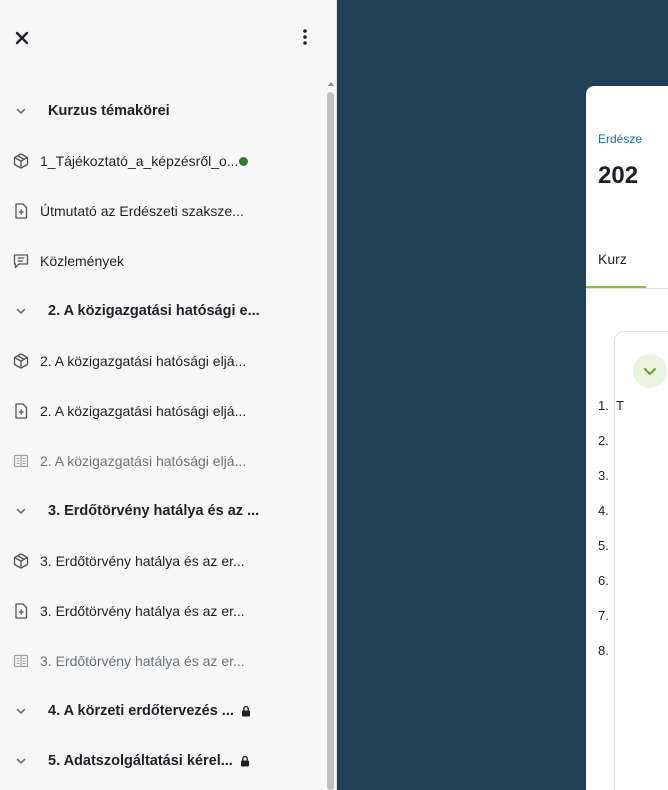 The image size is (668, 790). Describe the element at coordinates (82, 261) in the screenshot. I see `activity-label: Közlemények` at that location.